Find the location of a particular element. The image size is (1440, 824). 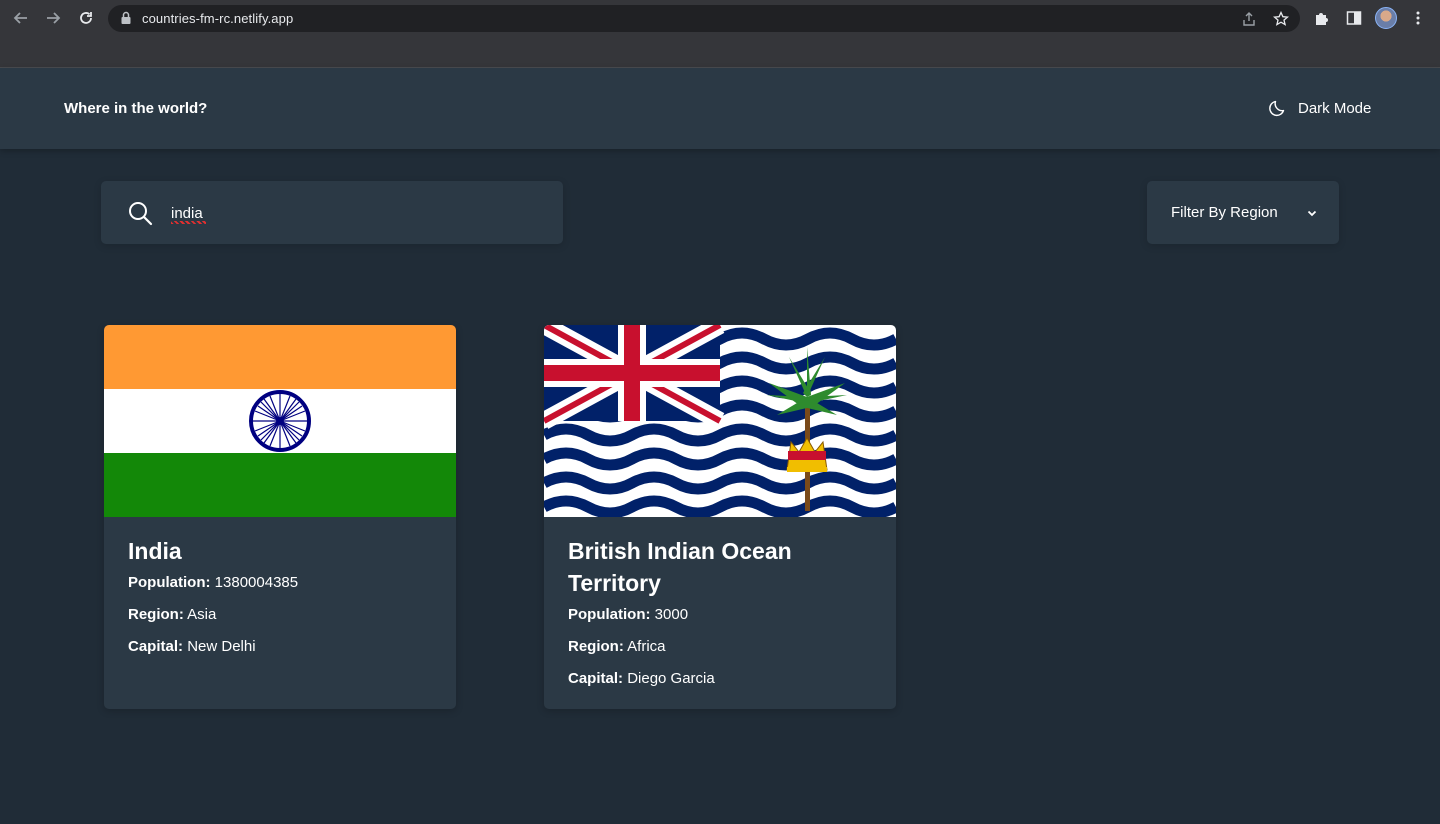

biot-flag is located at coordinates (720, 421).